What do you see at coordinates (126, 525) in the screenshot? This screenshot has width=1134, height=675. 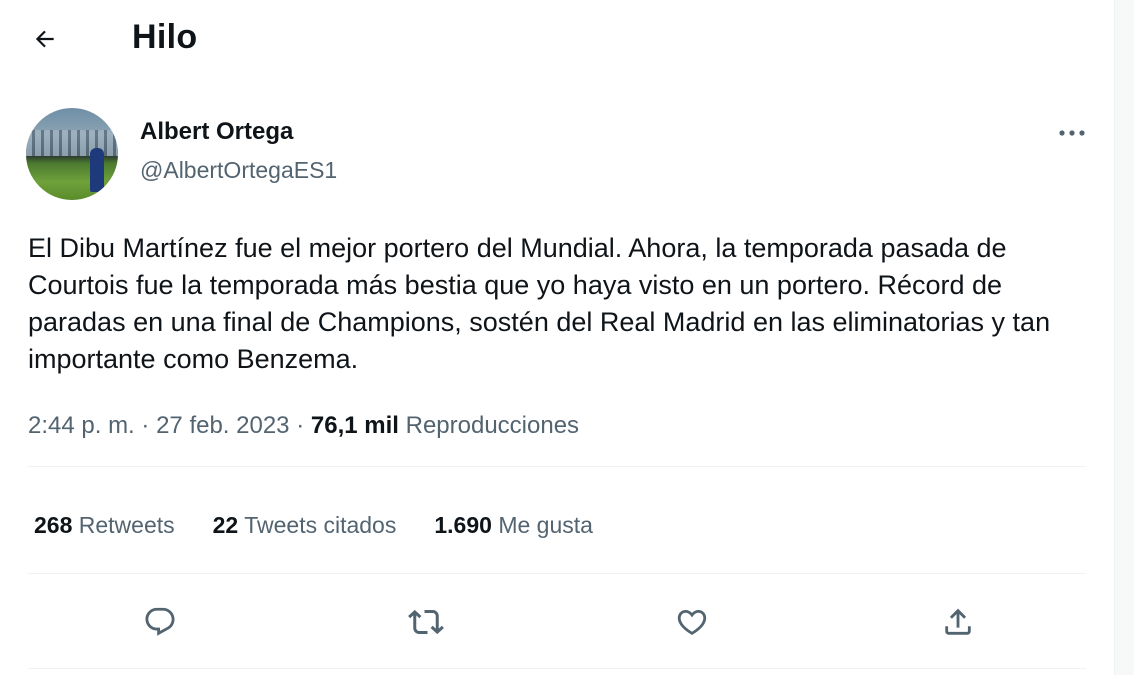 I see `retweets-label: Retweets` at bounding box center [126, 525].